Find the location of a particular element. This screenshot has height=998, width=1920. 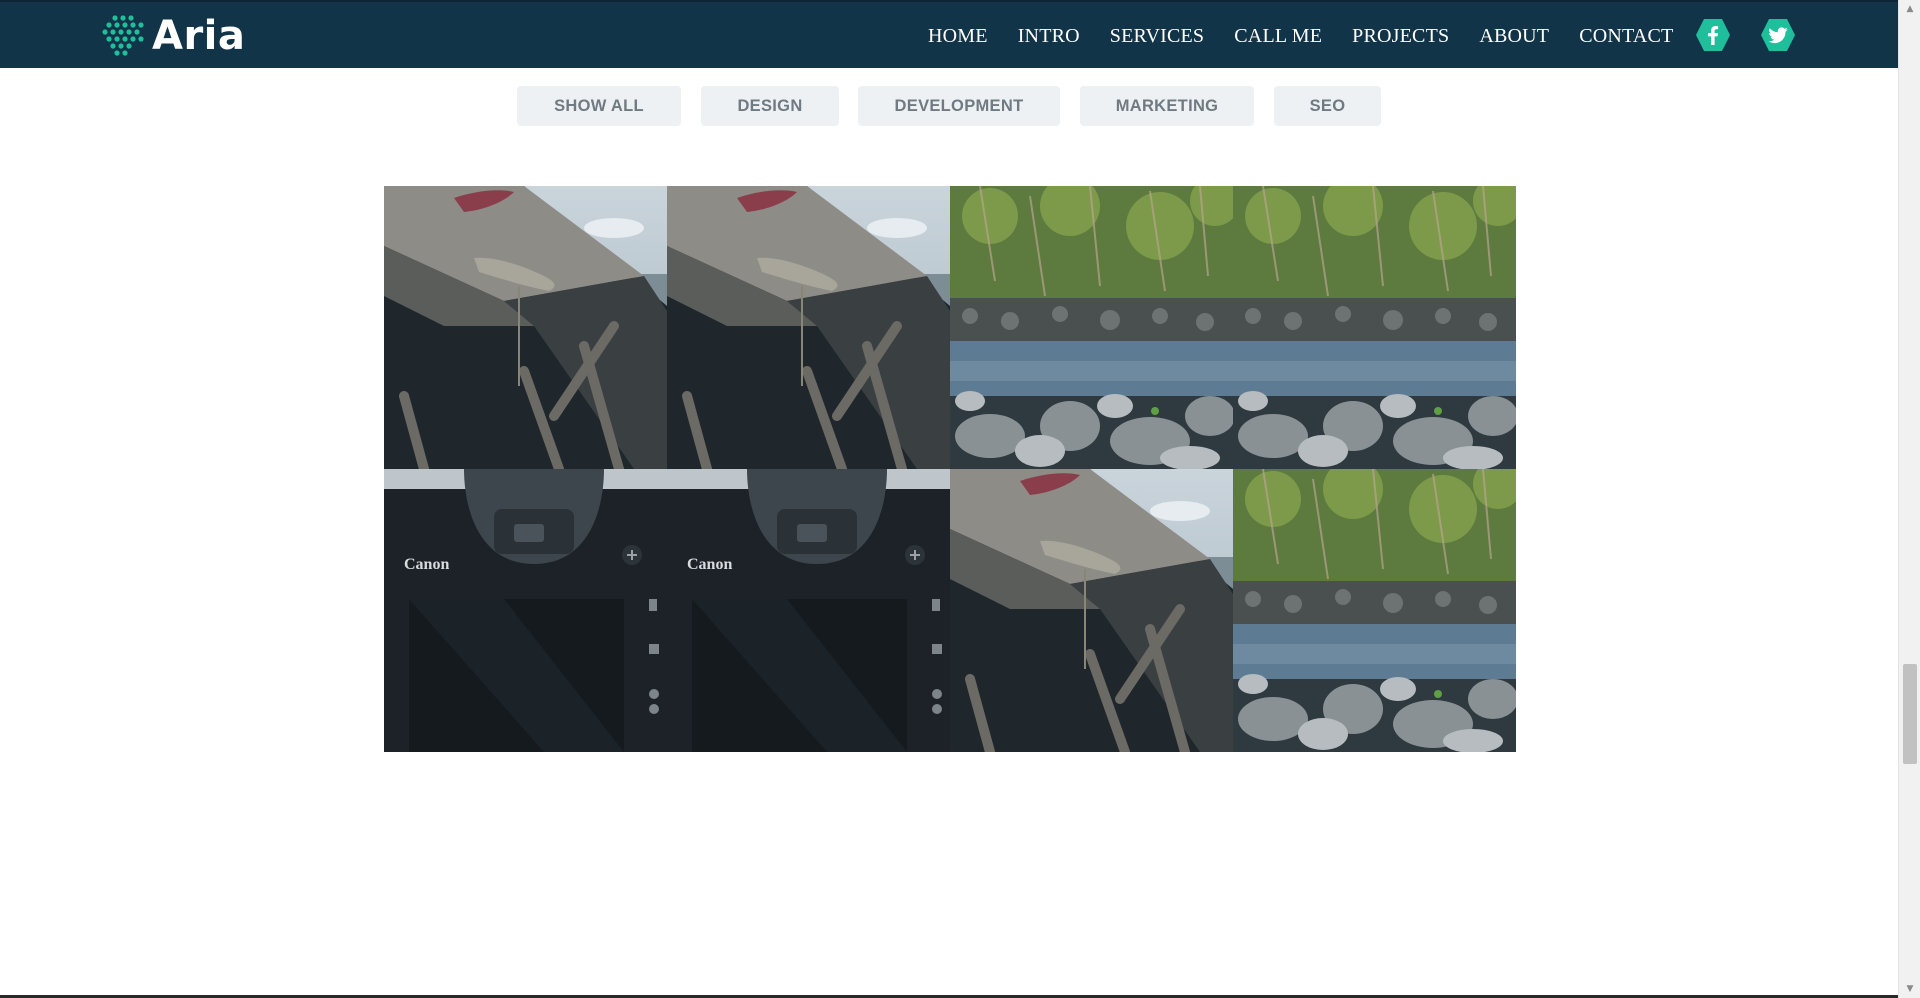

logo: Aria is located at coordinates (172, 36).